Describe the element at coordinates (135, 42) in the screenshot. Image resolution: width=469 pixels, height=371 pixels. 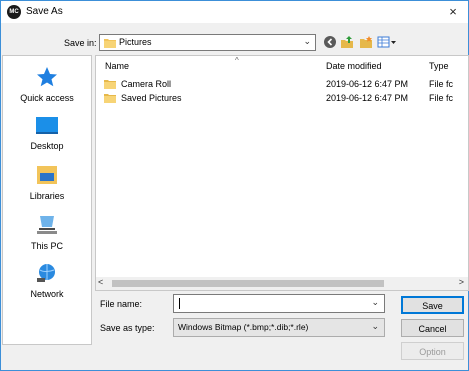
I see `save-in-value: Pictures` at that location.